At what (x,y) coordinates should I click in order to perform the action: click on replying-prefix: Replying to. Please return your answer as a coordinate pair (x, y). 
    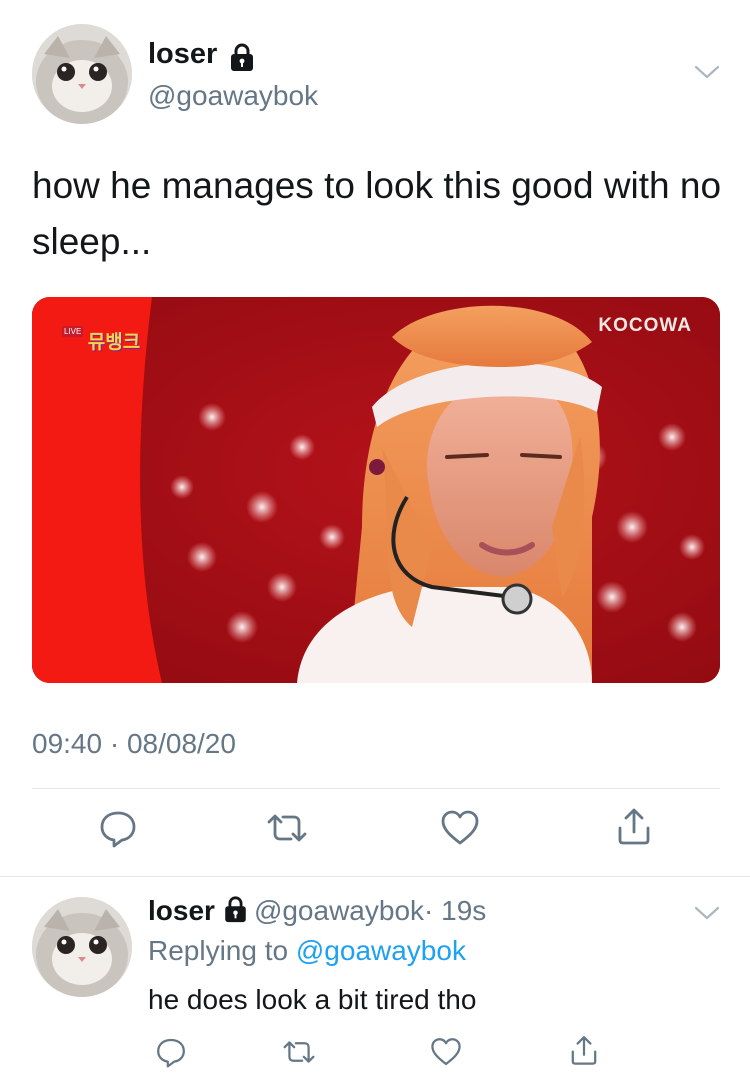
    Looking at the image, I should click on (222, 950).